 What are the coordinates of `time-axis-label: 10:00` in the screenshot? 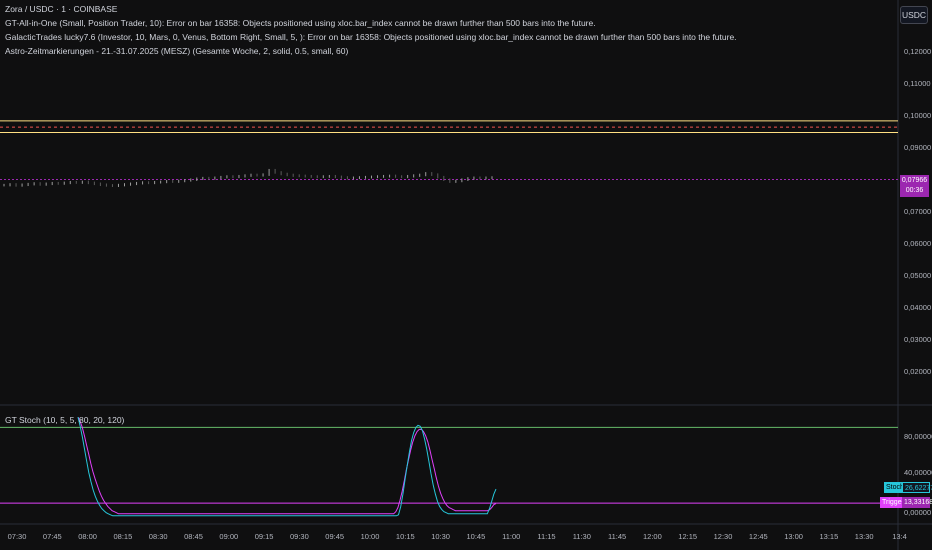 It's located at (370, 536).